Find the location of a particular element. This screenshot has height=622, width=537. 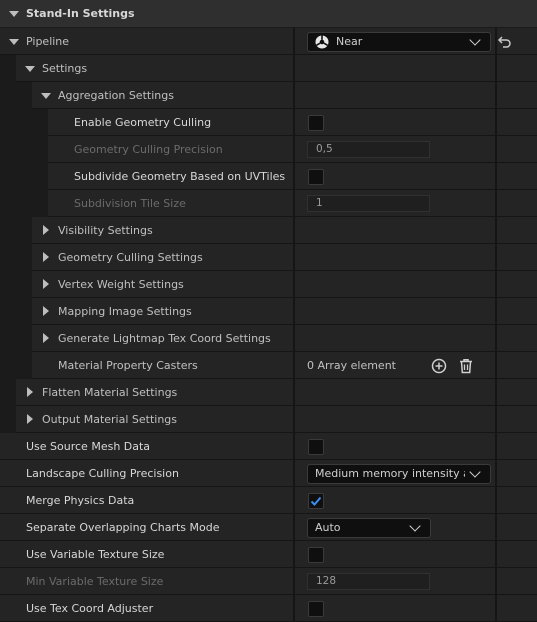

aggregation-expand-icon is located at coordinates (46, 96).